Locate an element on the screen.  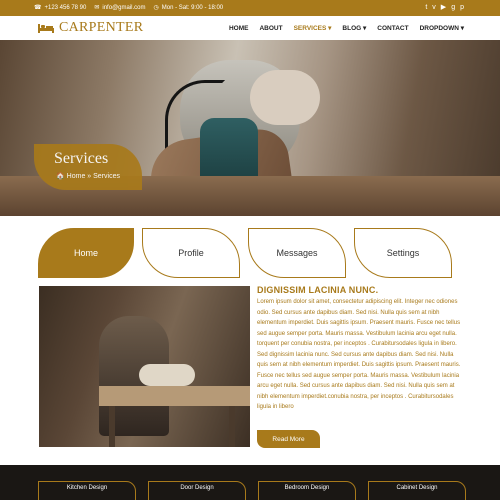
phone-text: +123 456 78 90 is located at coordinates (65, 7).